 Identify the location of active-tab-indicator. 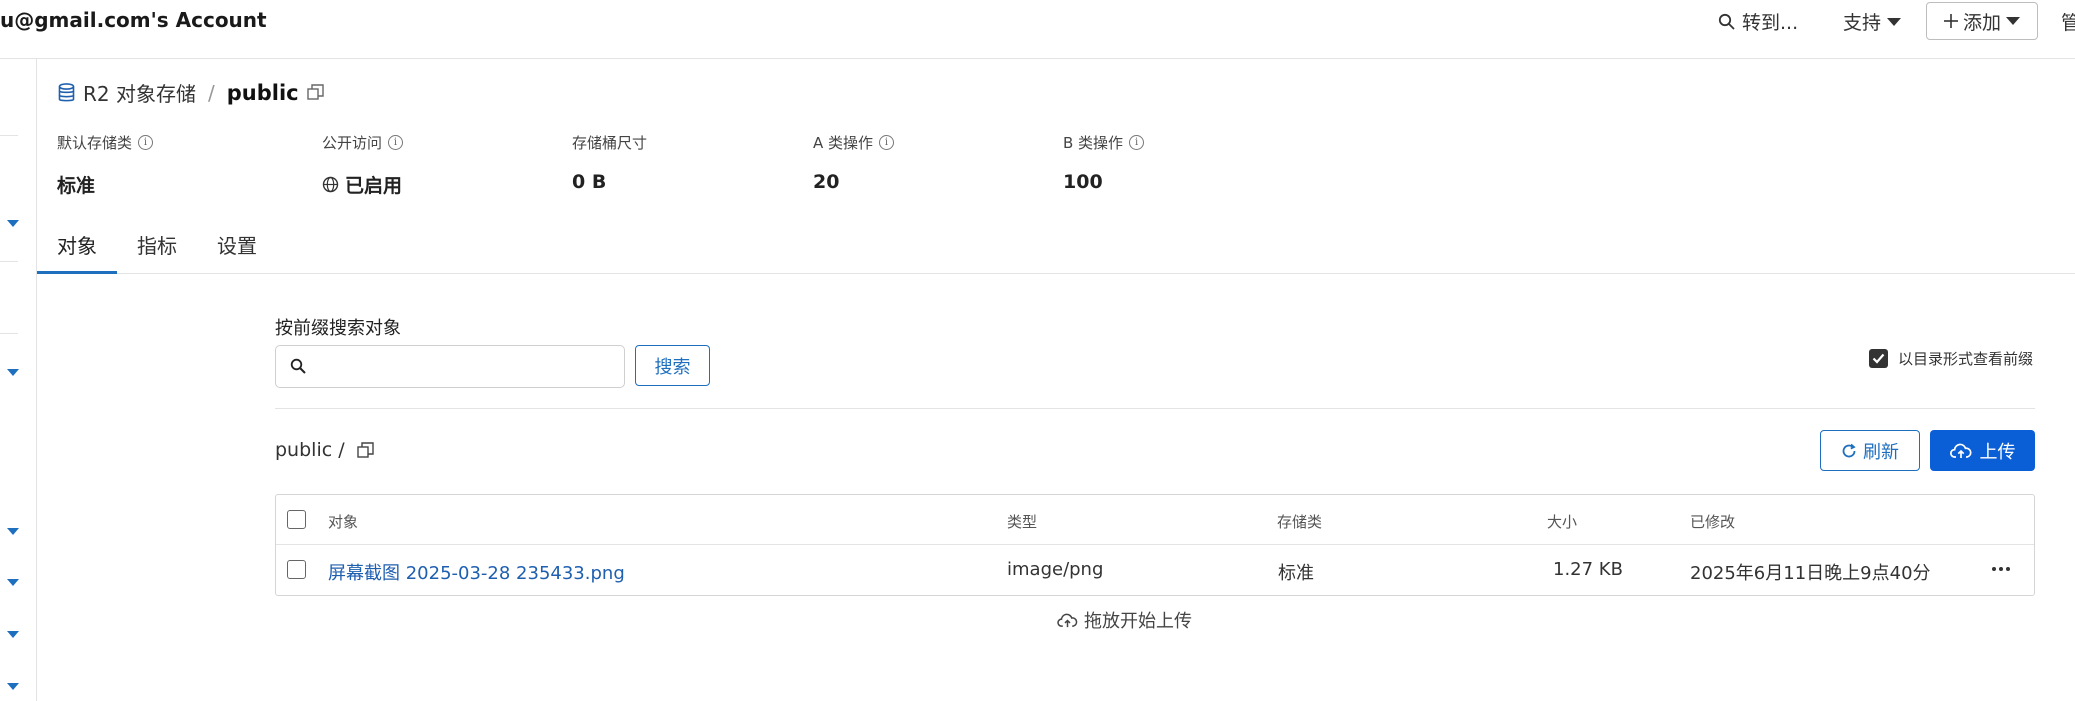
(77, 272).